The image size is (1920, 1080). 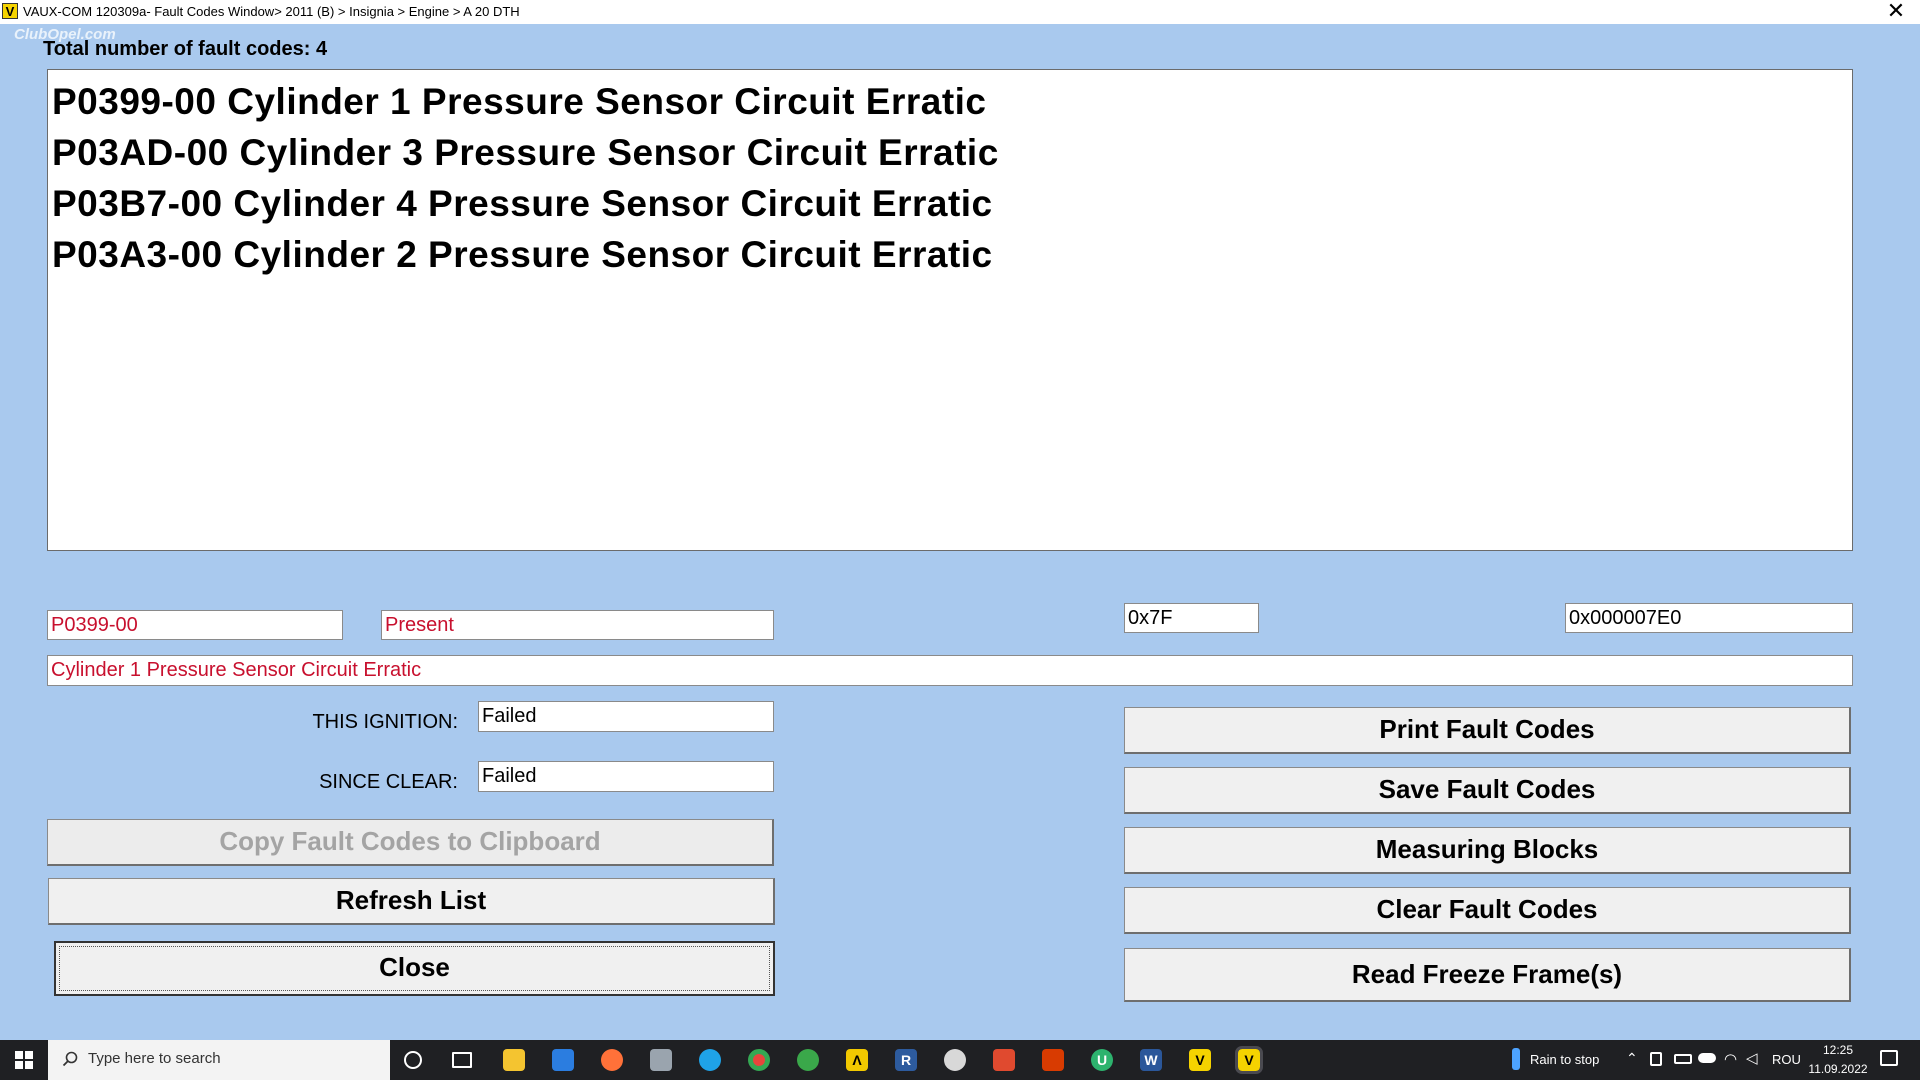 I want to click on weather-text: Rain to stop, so click(x=1564, y=1059).